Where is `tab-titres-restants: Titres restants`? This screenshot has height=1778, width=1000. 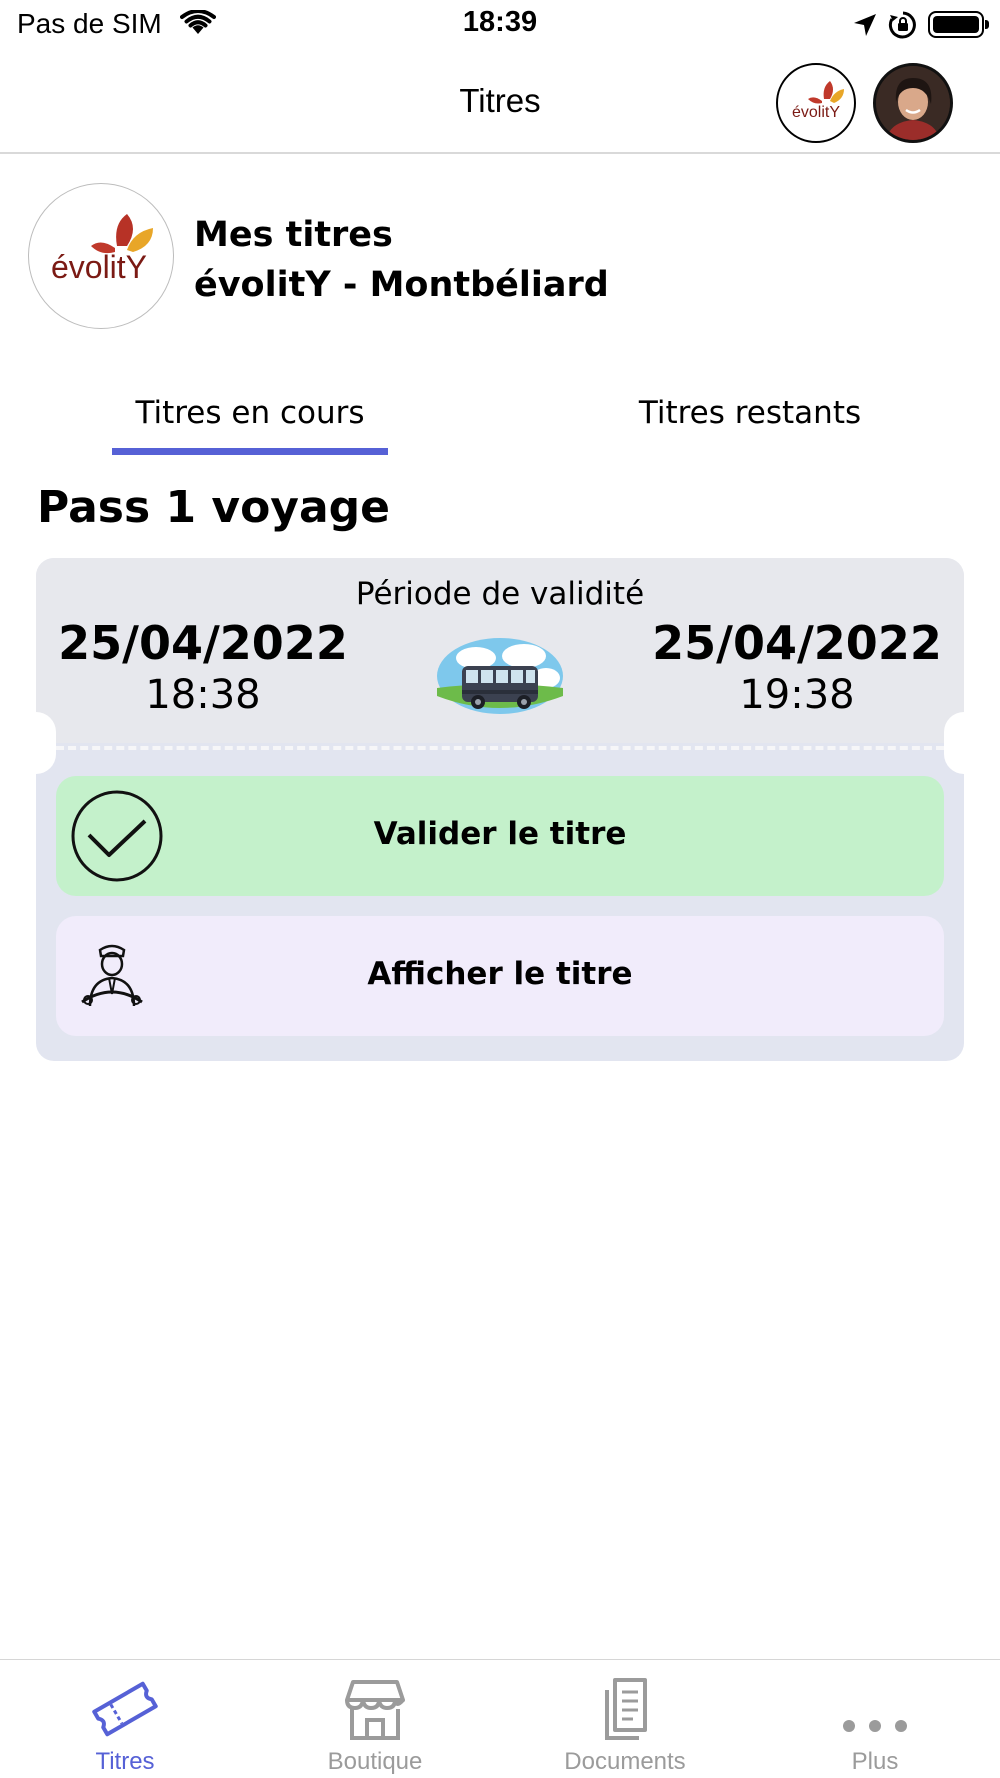 tab-titres-restants: Titres restants is located at coordinates (750, 425).